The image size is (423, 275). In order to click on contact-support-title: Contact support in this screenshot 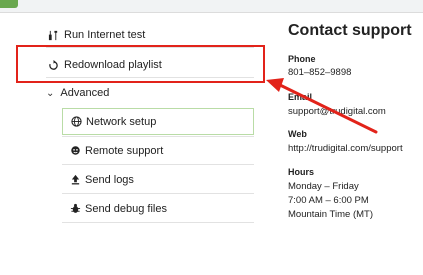, I will do `click(350, 30)`.